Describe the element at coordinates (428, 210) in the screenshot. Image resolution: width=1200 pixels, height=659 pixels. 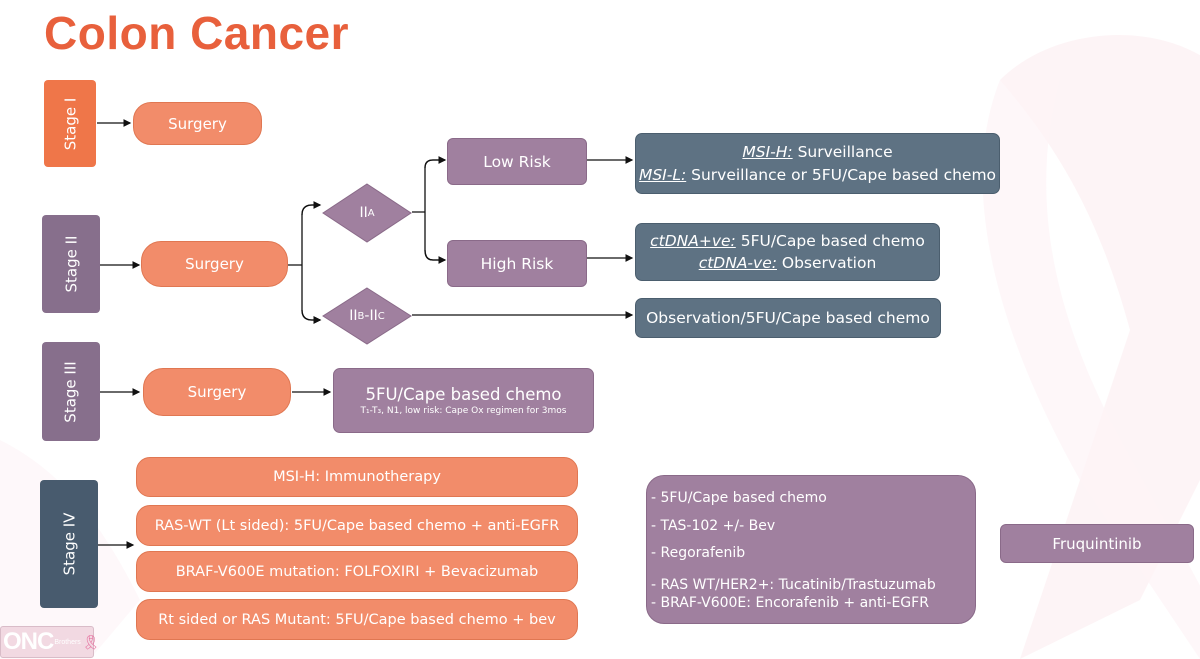
I see `branch-iia-to-risk` at that location.